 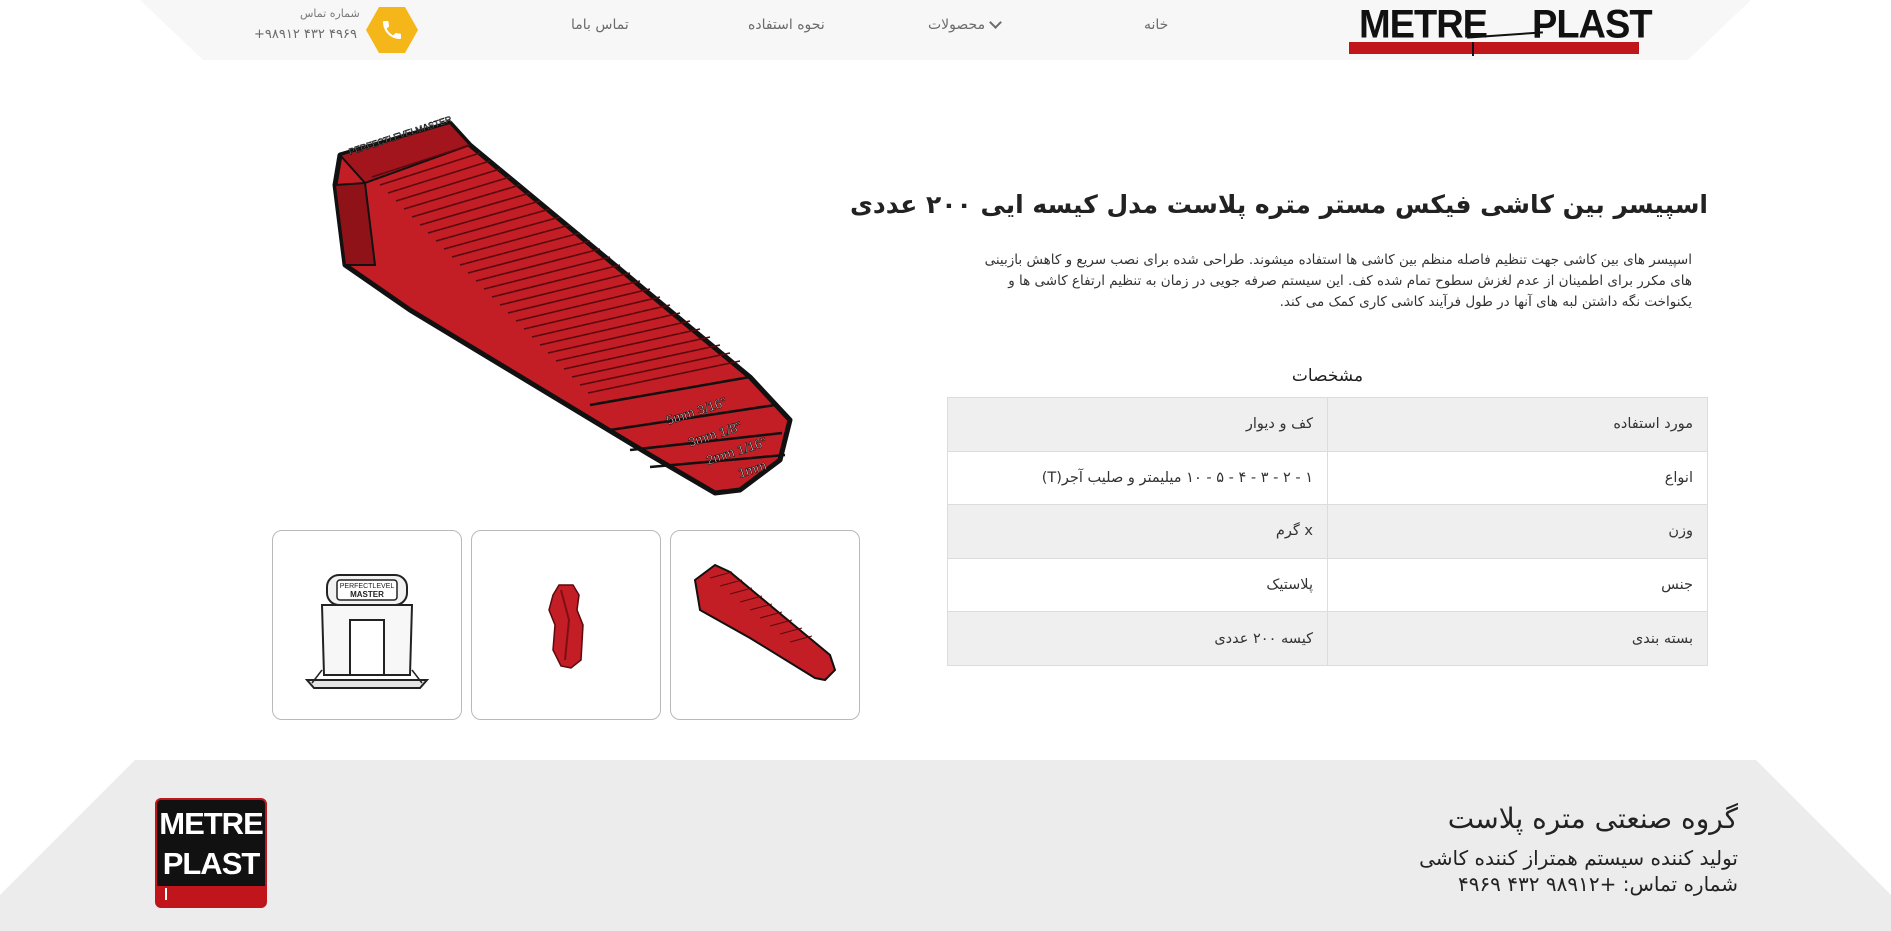 I want to click on table-row: جنس پلاستیک, so click(x=1327, y=585).